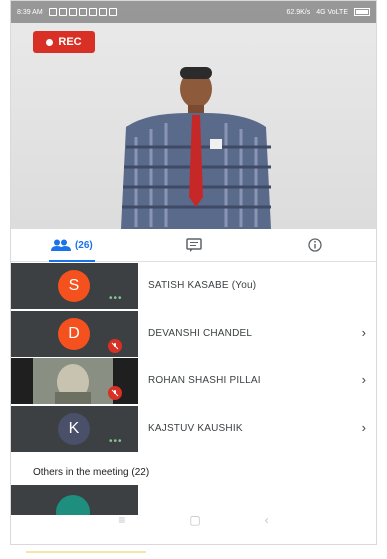 This screenshot has width=387, height=559. I want to click on participant-row: D DEVANSHI CHANDEL ›, so click(193, 334).